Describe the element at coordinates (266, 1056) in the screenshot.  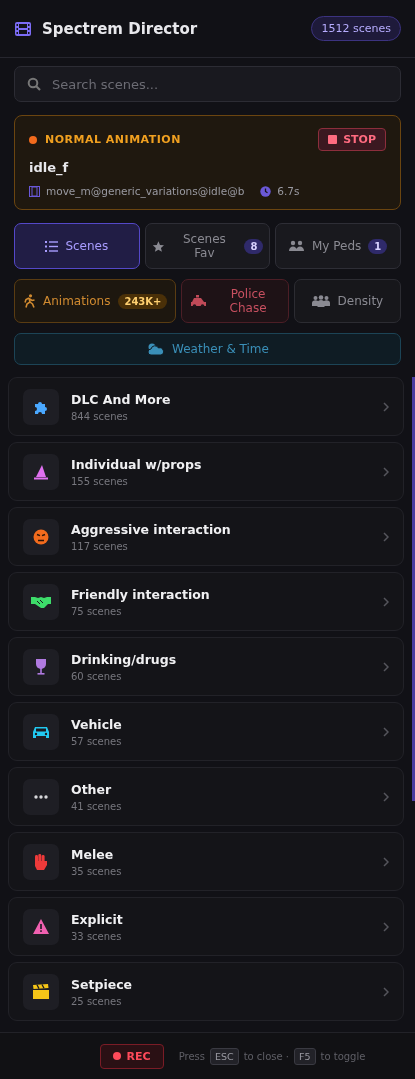
I see `hint-text: to close ·` at that location.